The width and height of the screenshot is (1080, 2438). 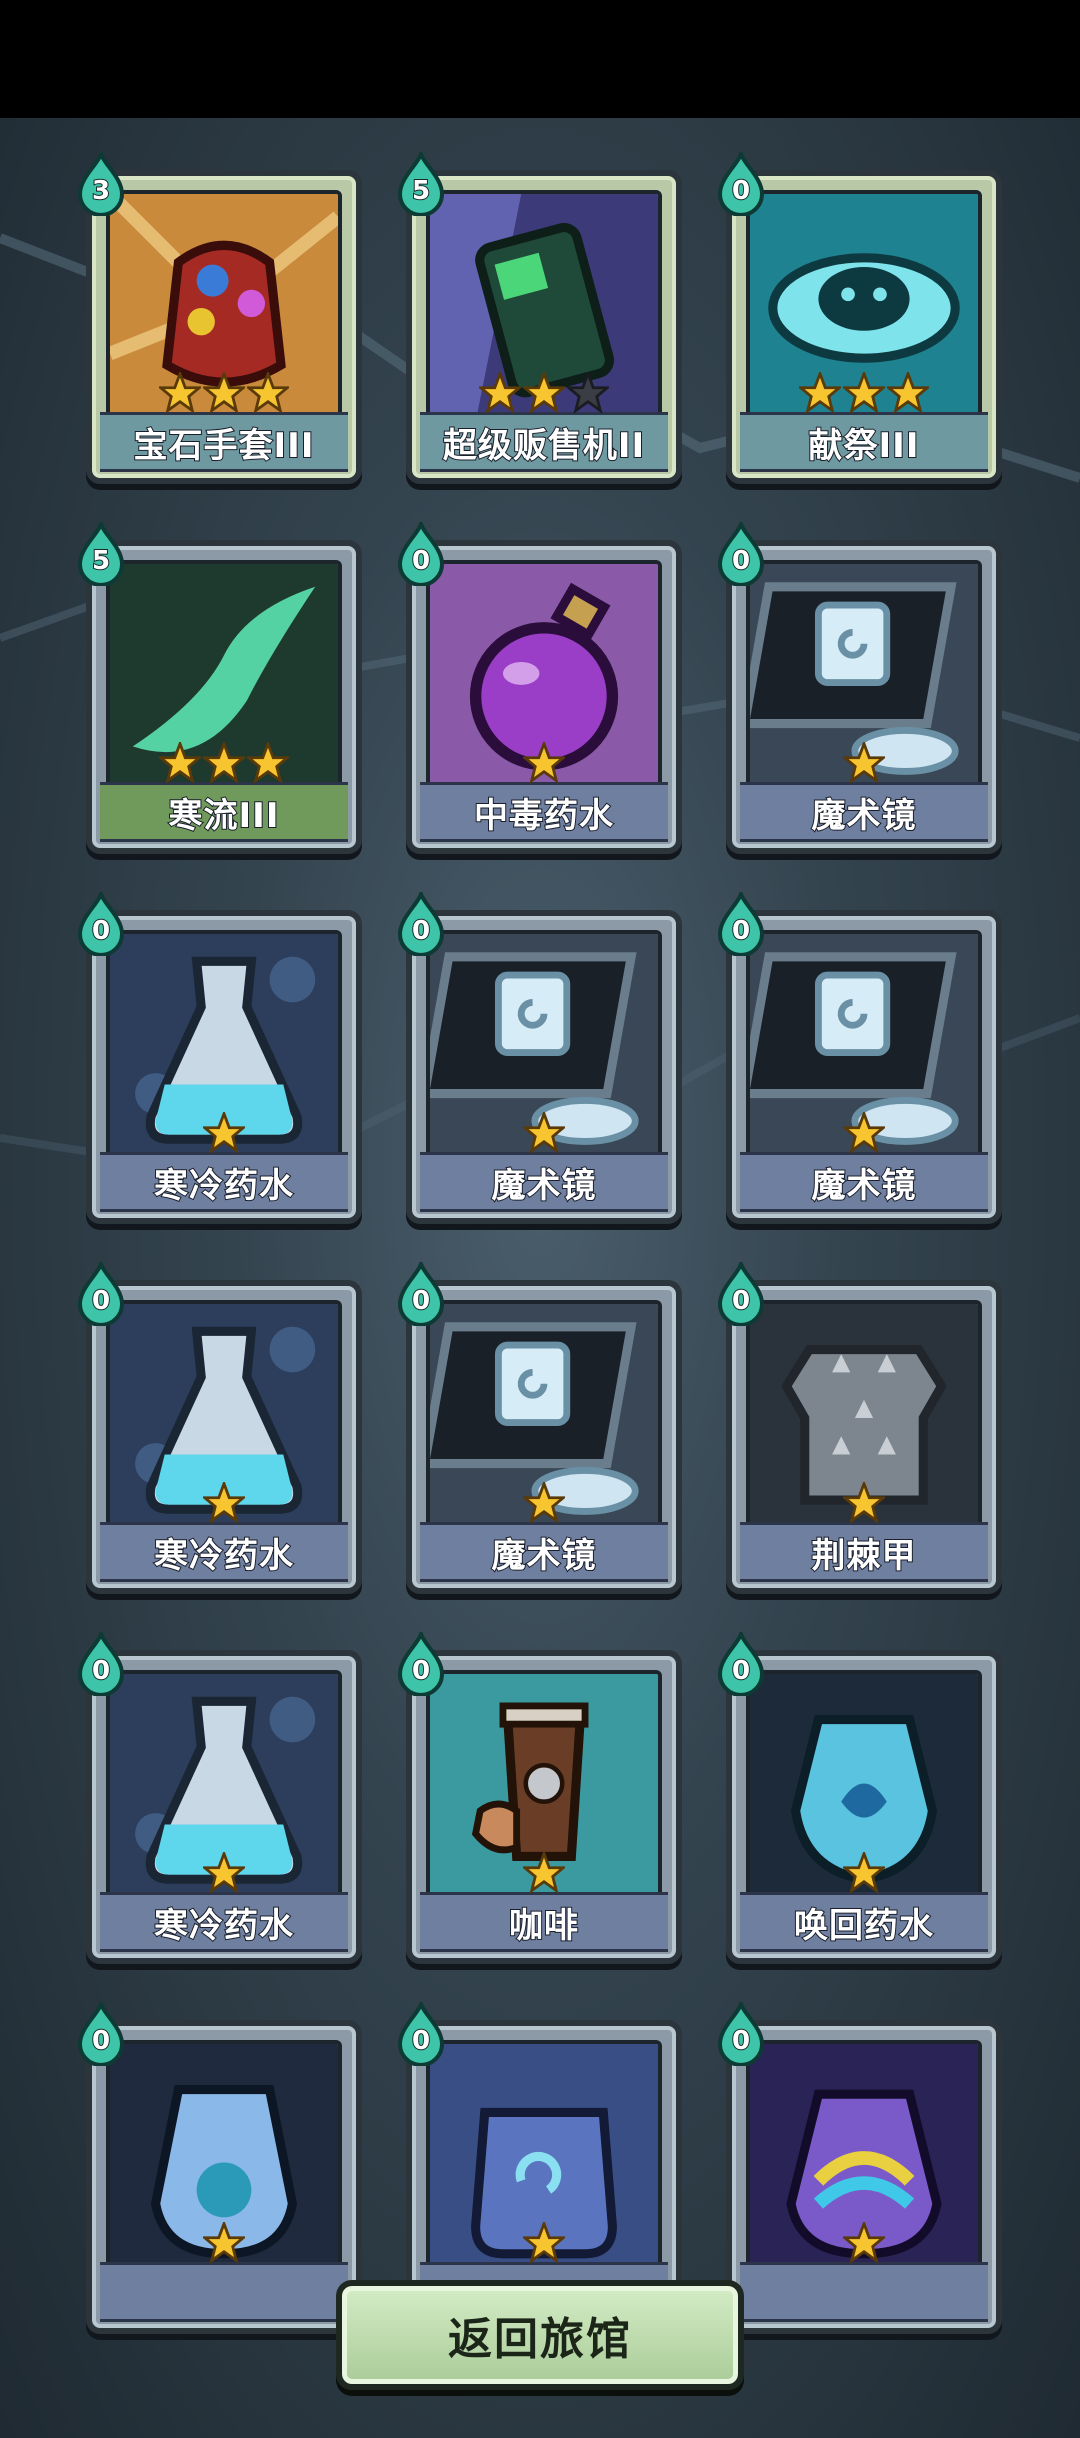 I want to click on card-slot: 寒流III 5, so click(x=219, y=685).